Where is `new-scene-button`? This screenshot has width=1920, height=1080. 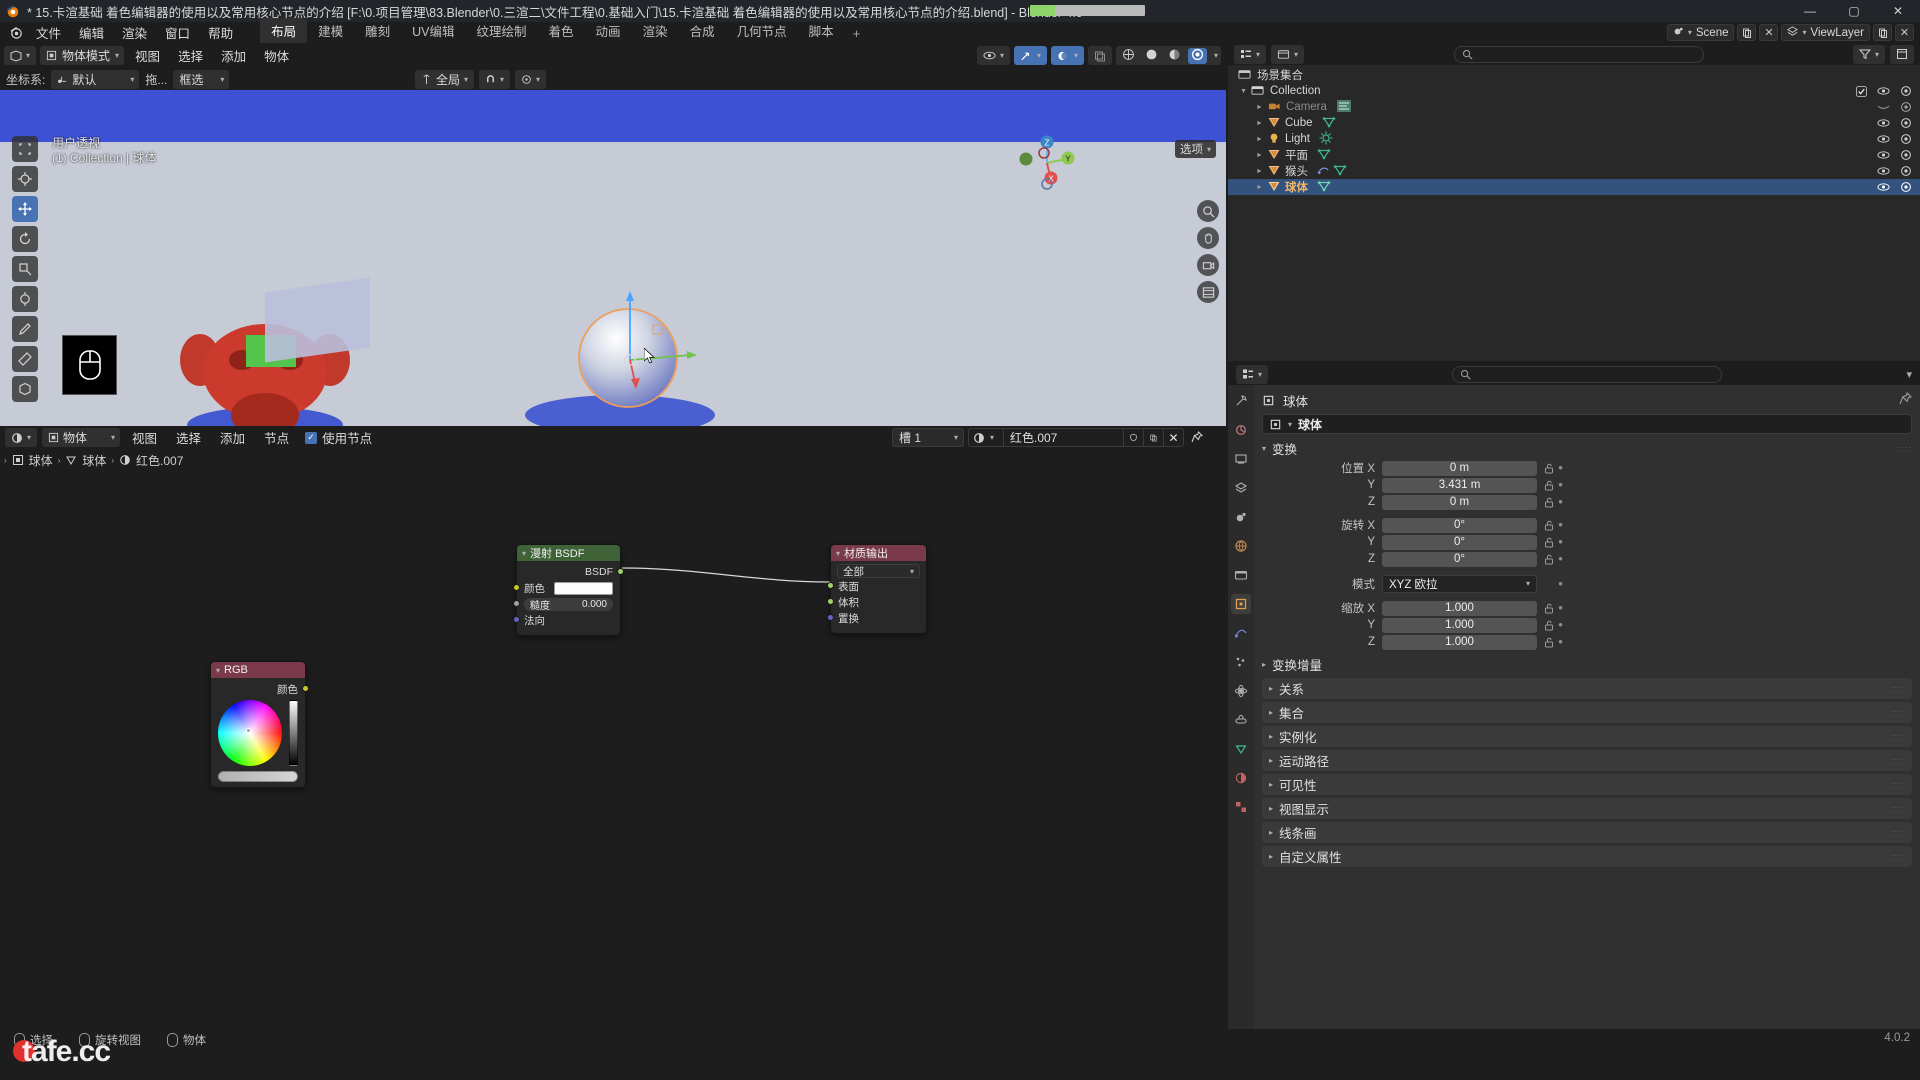 new-scene-button is located at coordinates (1747, 32).